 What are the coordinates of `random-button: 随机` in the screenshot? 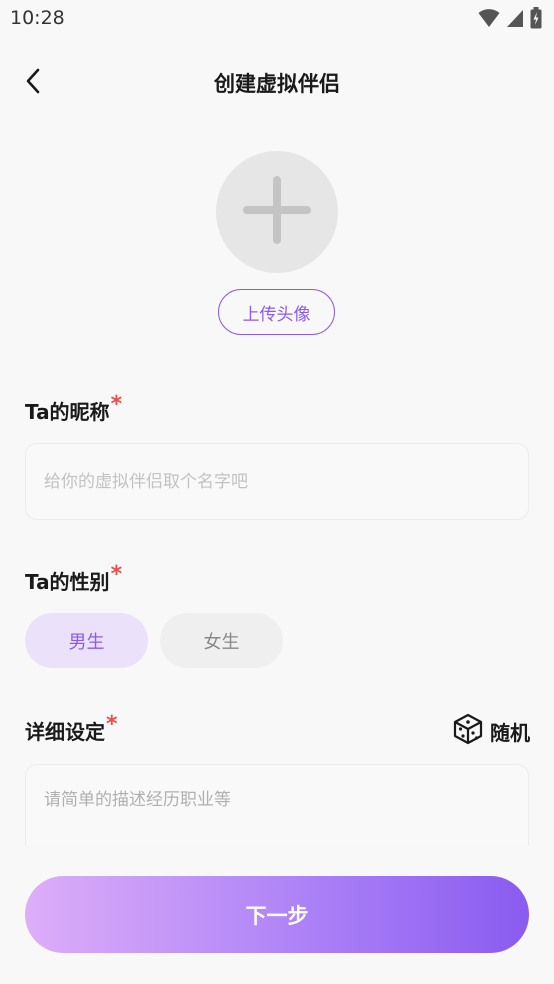 It's located at (491, 731).